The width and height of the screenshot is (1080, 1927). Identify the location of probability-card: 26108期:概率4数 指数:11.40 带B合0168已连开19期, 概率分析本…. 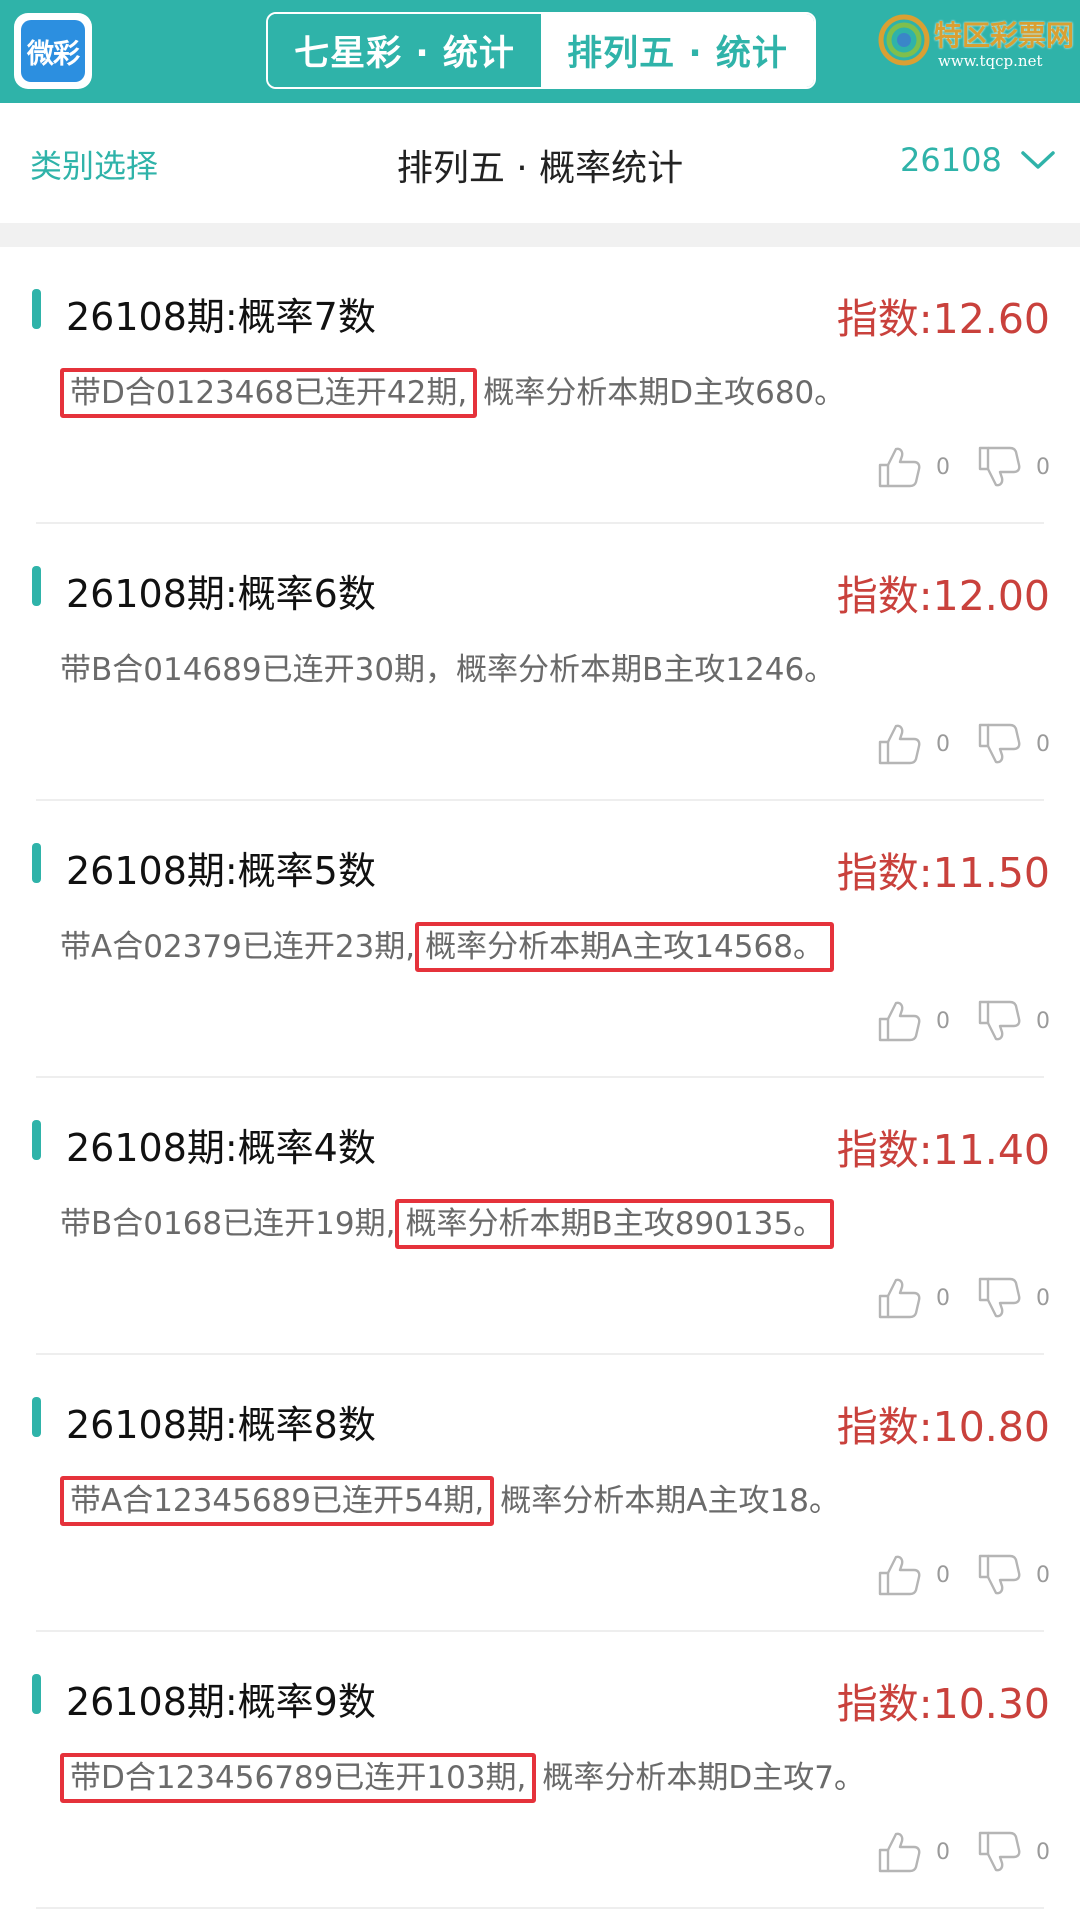
(540, 1216).